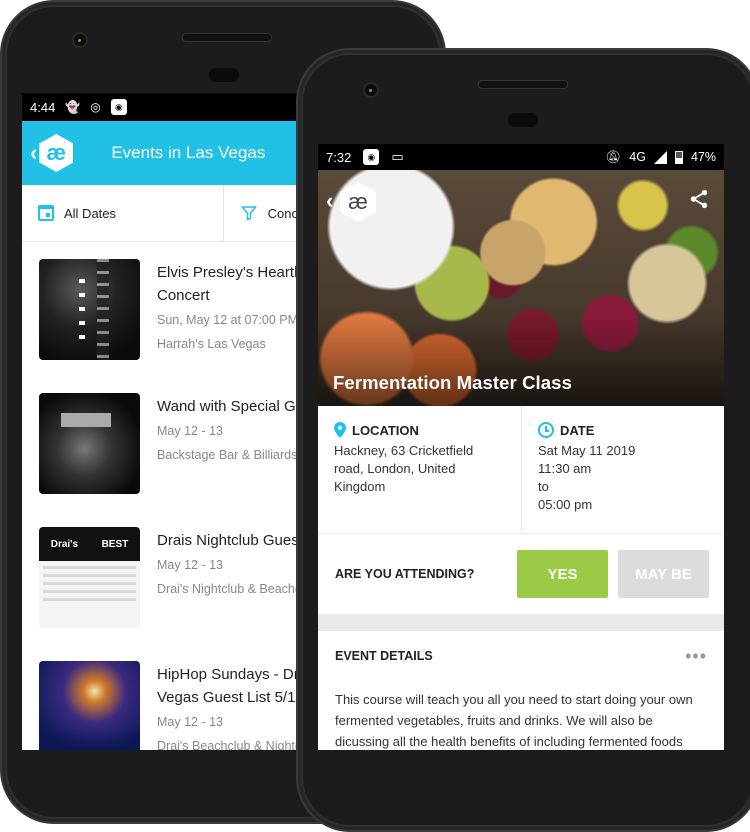 The height and width of the screenshot is (832, 750). Describe the element at coordinates (340, 430) in the screenshot. I see `location-pin-icon` at that location.